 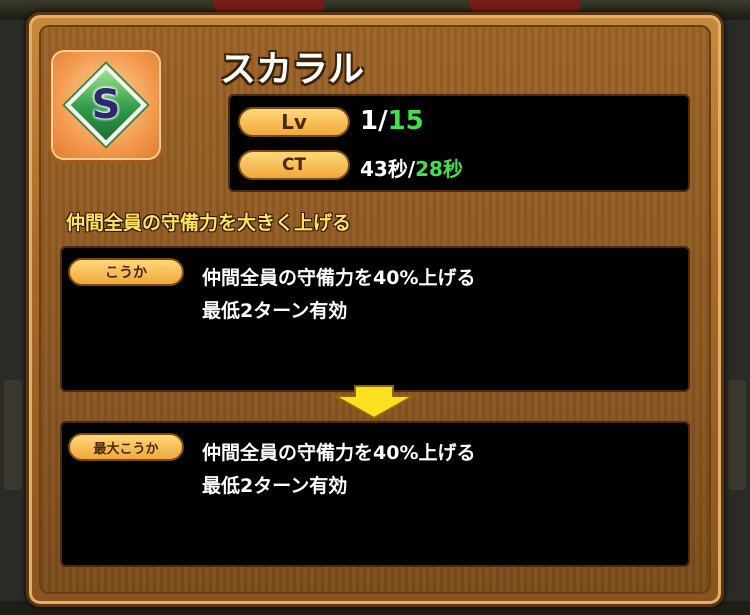 I want to click on max-effect-tag: 最大こうか, so click(x=126, y=447).